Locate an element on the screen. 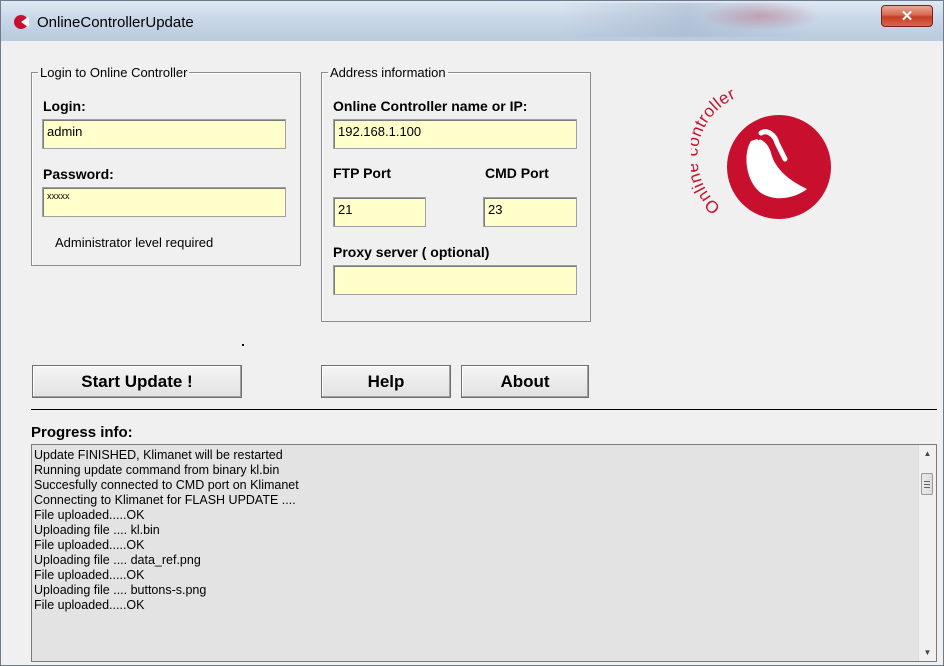  controller-name-input: 192.168.1.100 is located at coordinates (455, 134).